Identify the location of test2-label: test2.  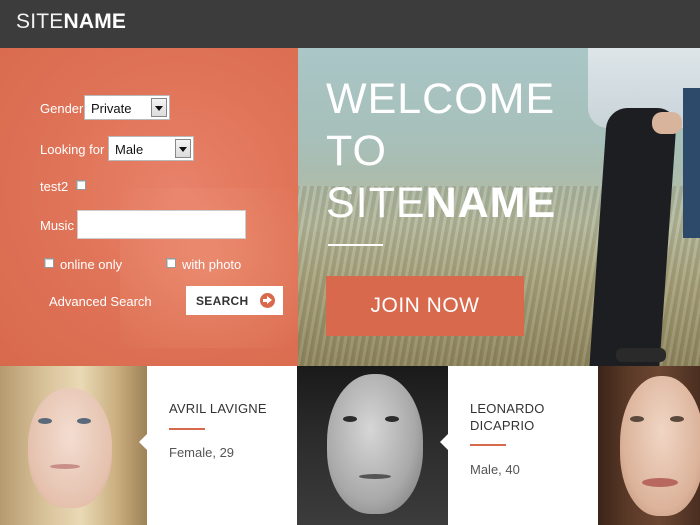
(54, 186).